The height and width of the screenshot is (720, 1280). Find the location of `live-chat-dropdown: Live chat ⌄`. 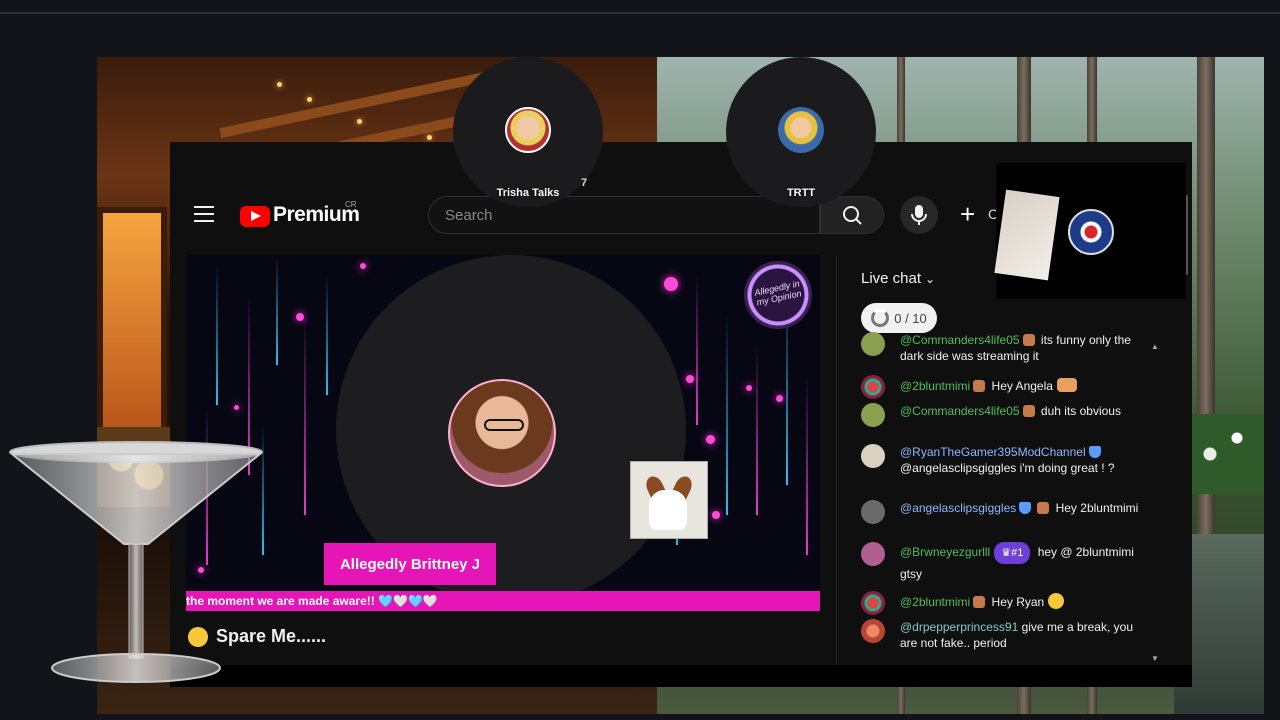

live-chat-dropdown: Live chat ⌄ is located at coordinates (898, 278).